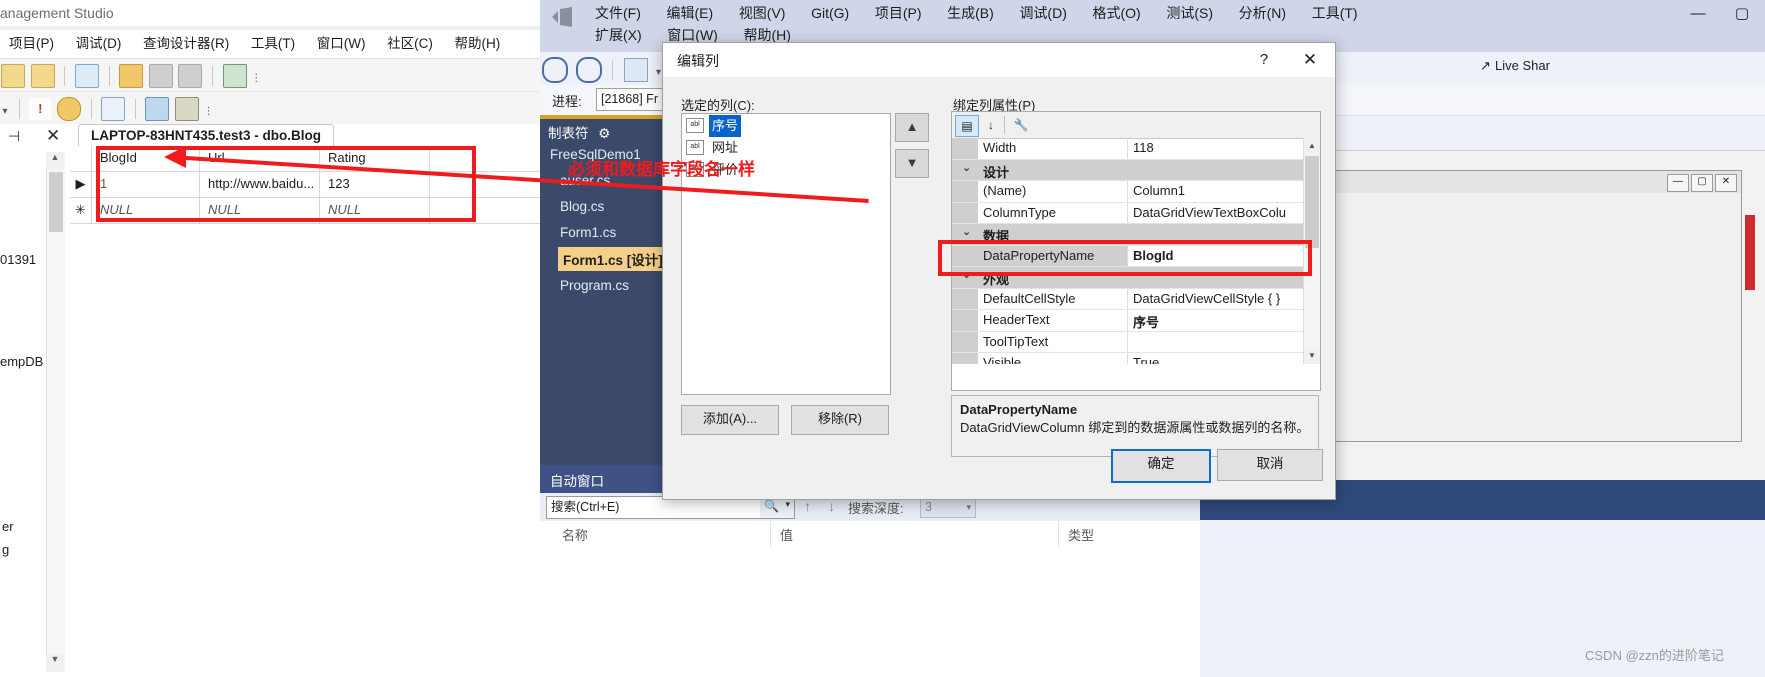  Describe the element at coordinates (187, 109) in the screenshot. I see `results-window-icon` at that location.